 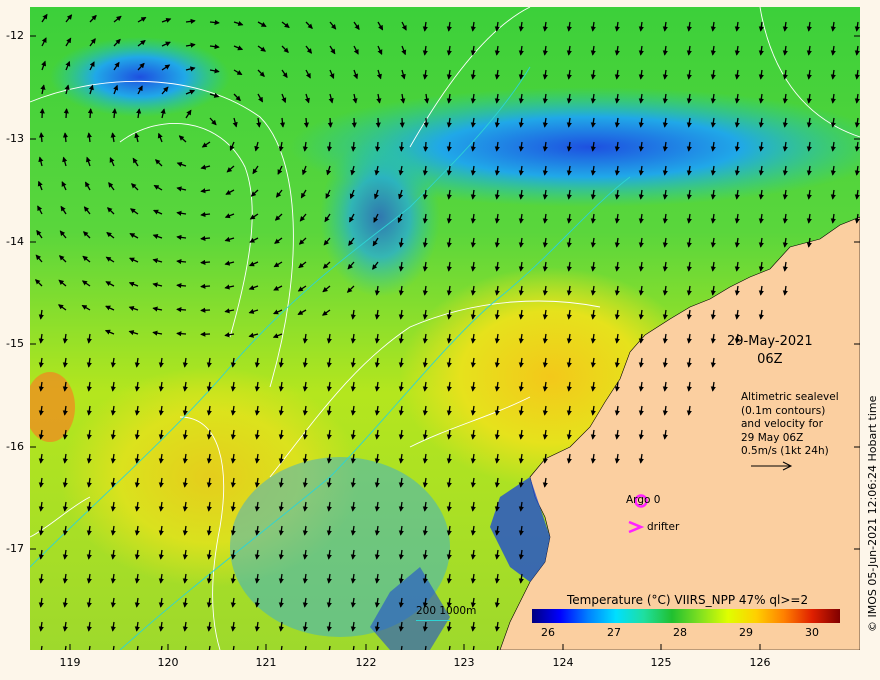 What do you see at coordinates (812, 632) in the screenshot?
I see `colorbar-tick: 30` at bounding box center [812, 632].